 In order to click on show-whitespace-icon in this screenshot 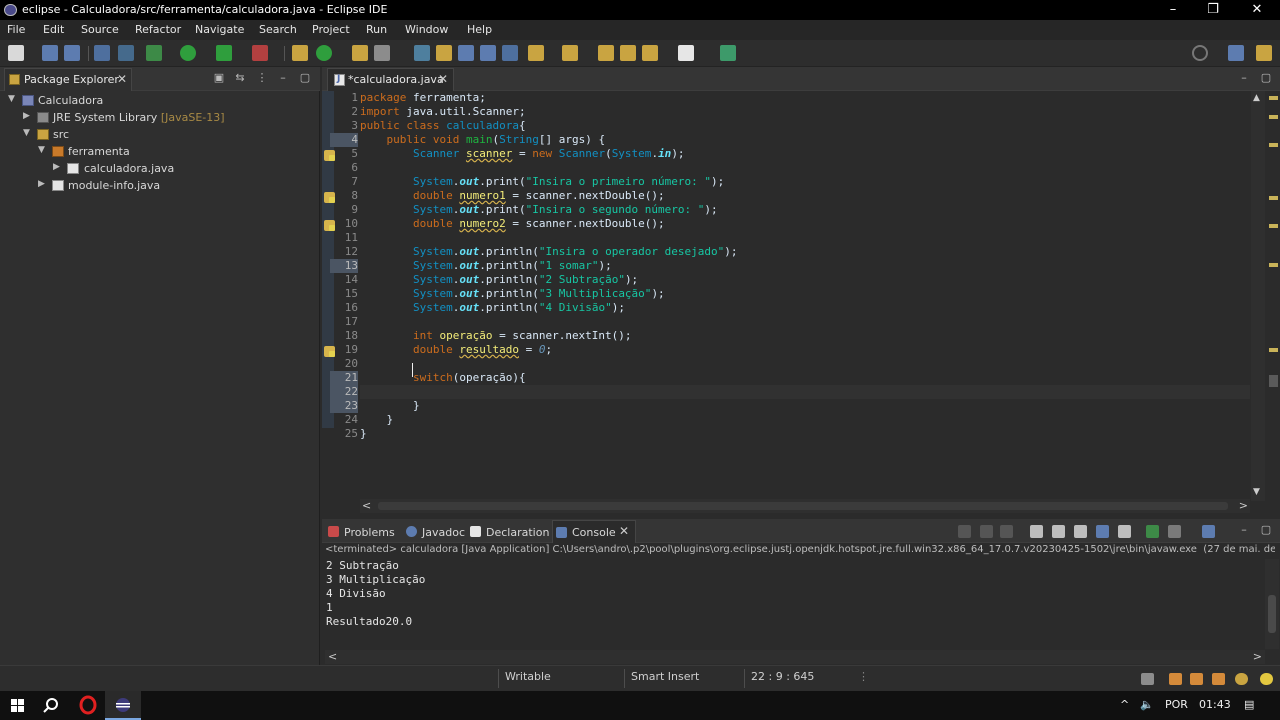, I will do `click(488, 53)`.